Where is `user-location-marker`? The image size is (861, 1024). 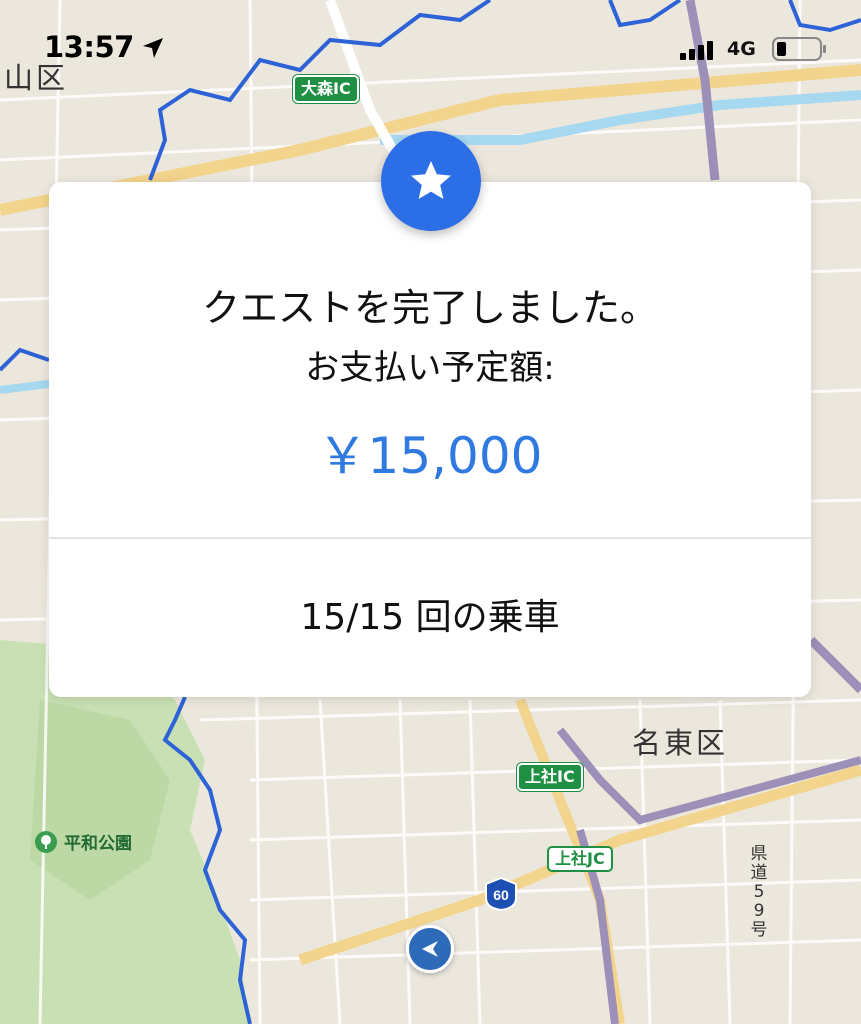 user-location-marker is located at coordinates (430, 949).